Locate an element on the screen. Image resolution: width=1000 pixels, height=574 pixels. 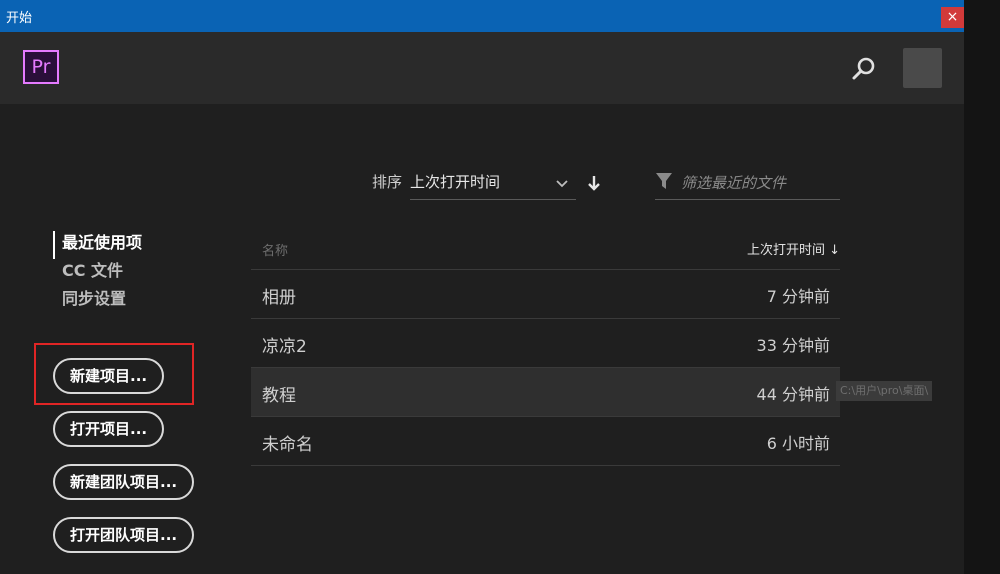
sort-dropdown-value: 上次打开时间 is located at coordinates (455, 182).